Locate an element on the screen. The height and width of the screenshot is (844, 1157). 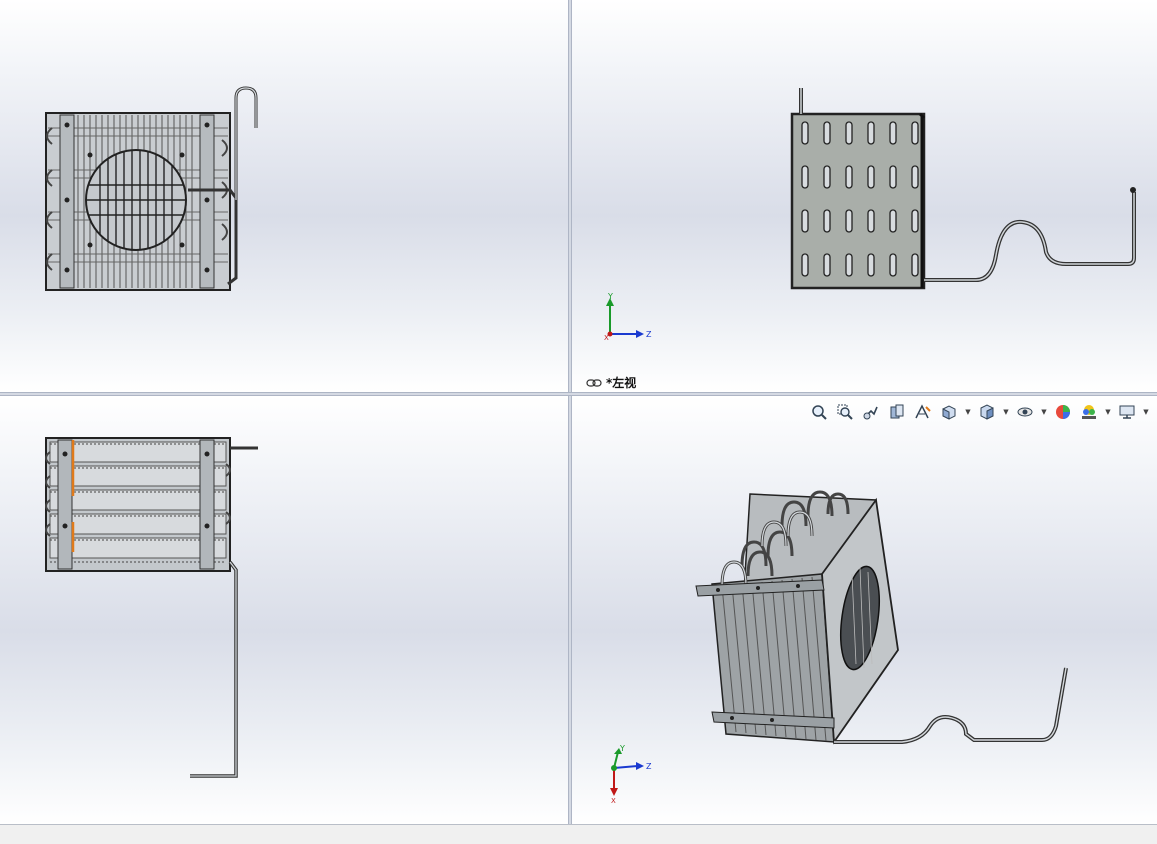
view-name-text: *左视 is located at coordinates (621, 383).